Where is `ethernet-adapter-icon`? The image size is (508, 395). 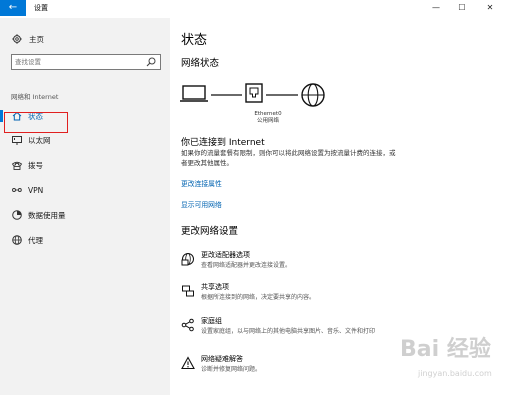 ethernet-adapter-icon is located at coordinates (254, 93).